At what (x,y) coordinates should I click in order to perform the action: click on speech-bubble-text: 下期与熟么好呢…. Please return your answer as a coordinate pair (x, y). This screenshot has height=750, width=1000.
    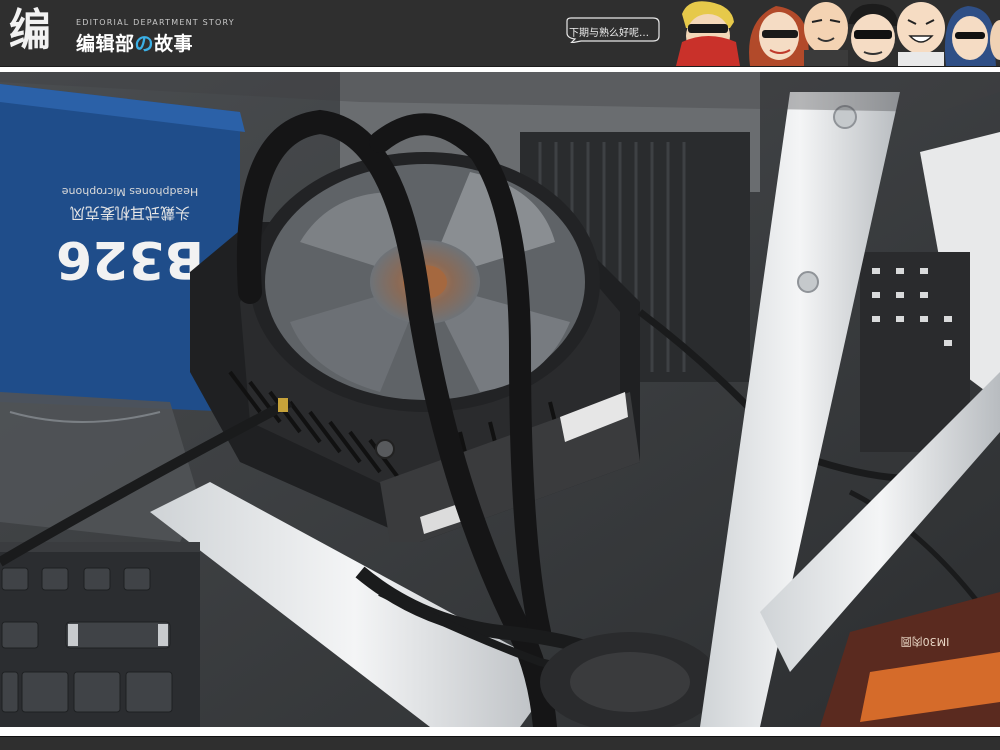
    Looking at the image, I should click on (609, 33).